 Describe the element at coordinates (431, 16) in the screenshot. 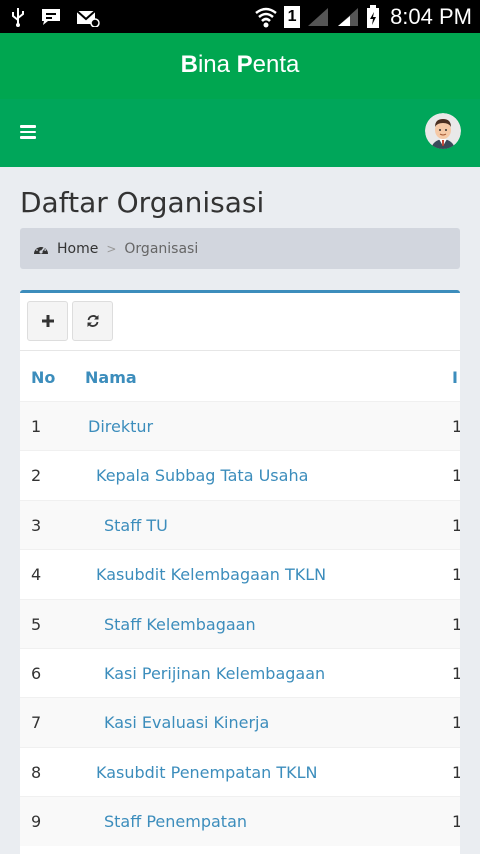

I see `status-time: 8:04 PM` at that location.